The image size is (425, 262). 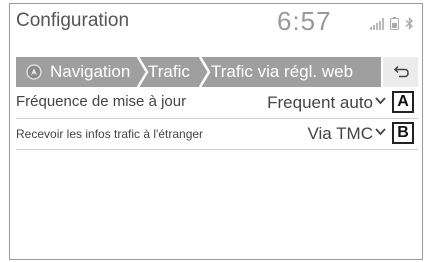 What do you see at coordinates (304, 21) in the screenshot?
I see `clock: 6:57` at bounding box center [304, 21].